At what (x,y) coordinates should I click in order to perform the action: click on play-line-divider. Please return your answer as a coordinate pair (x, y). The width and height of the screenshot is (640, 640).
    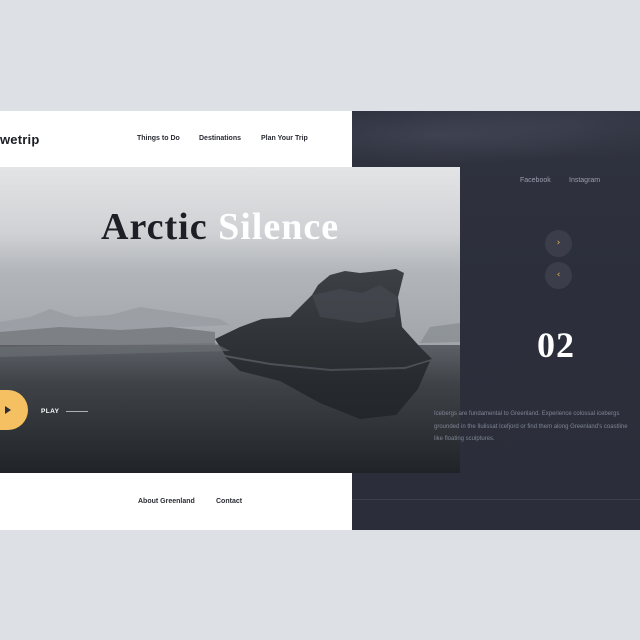
    Looking at the image, I should click on (77, 411).